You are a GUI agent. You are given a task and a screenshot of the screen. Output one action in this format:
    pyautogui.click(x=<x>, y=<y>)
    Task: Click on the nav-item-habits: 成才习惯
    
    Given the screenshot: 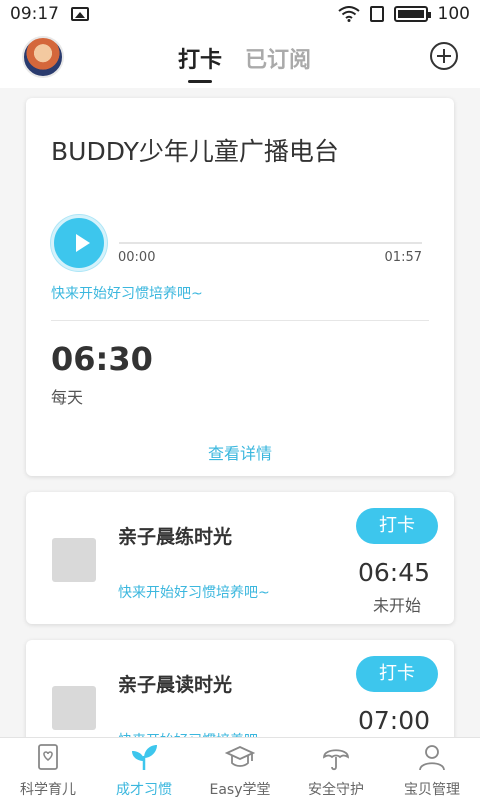 What is the action you would take?
    pyautogui.click(x=144, y=769)
    